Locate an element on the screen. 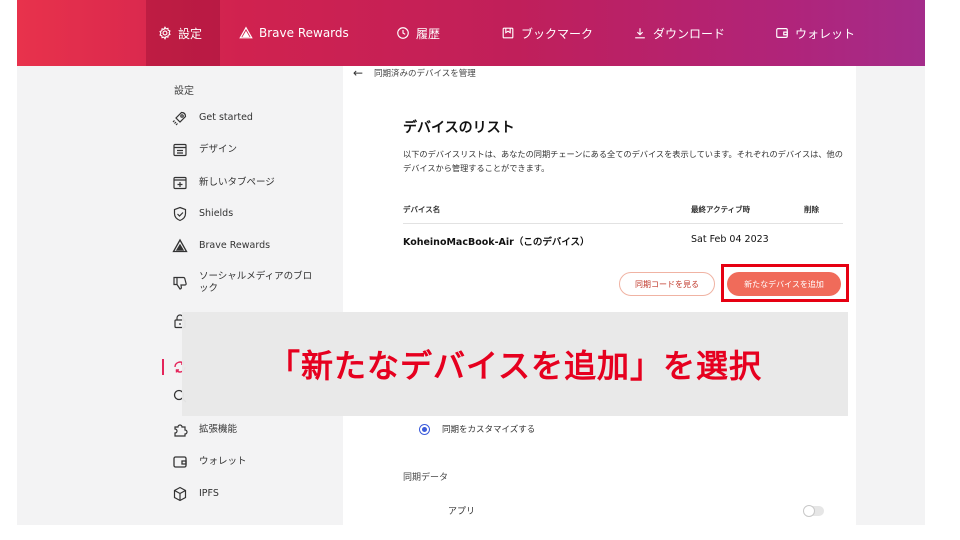 This screenshot has width=960, height=540. tab-downloads: ダウンロード is located at coordinates (679, 33).